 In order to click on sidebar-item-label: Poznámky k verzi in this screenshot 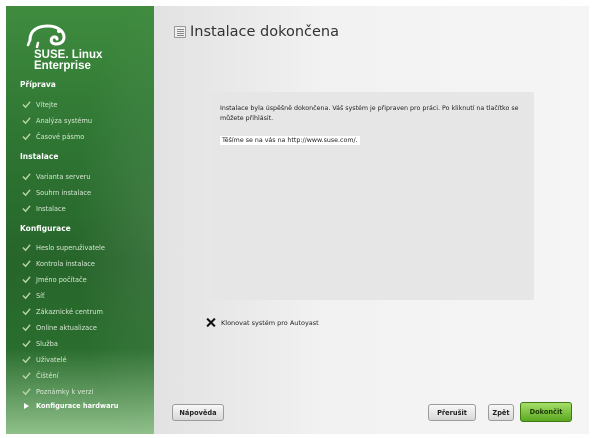, I will do `click(65, 392)`.